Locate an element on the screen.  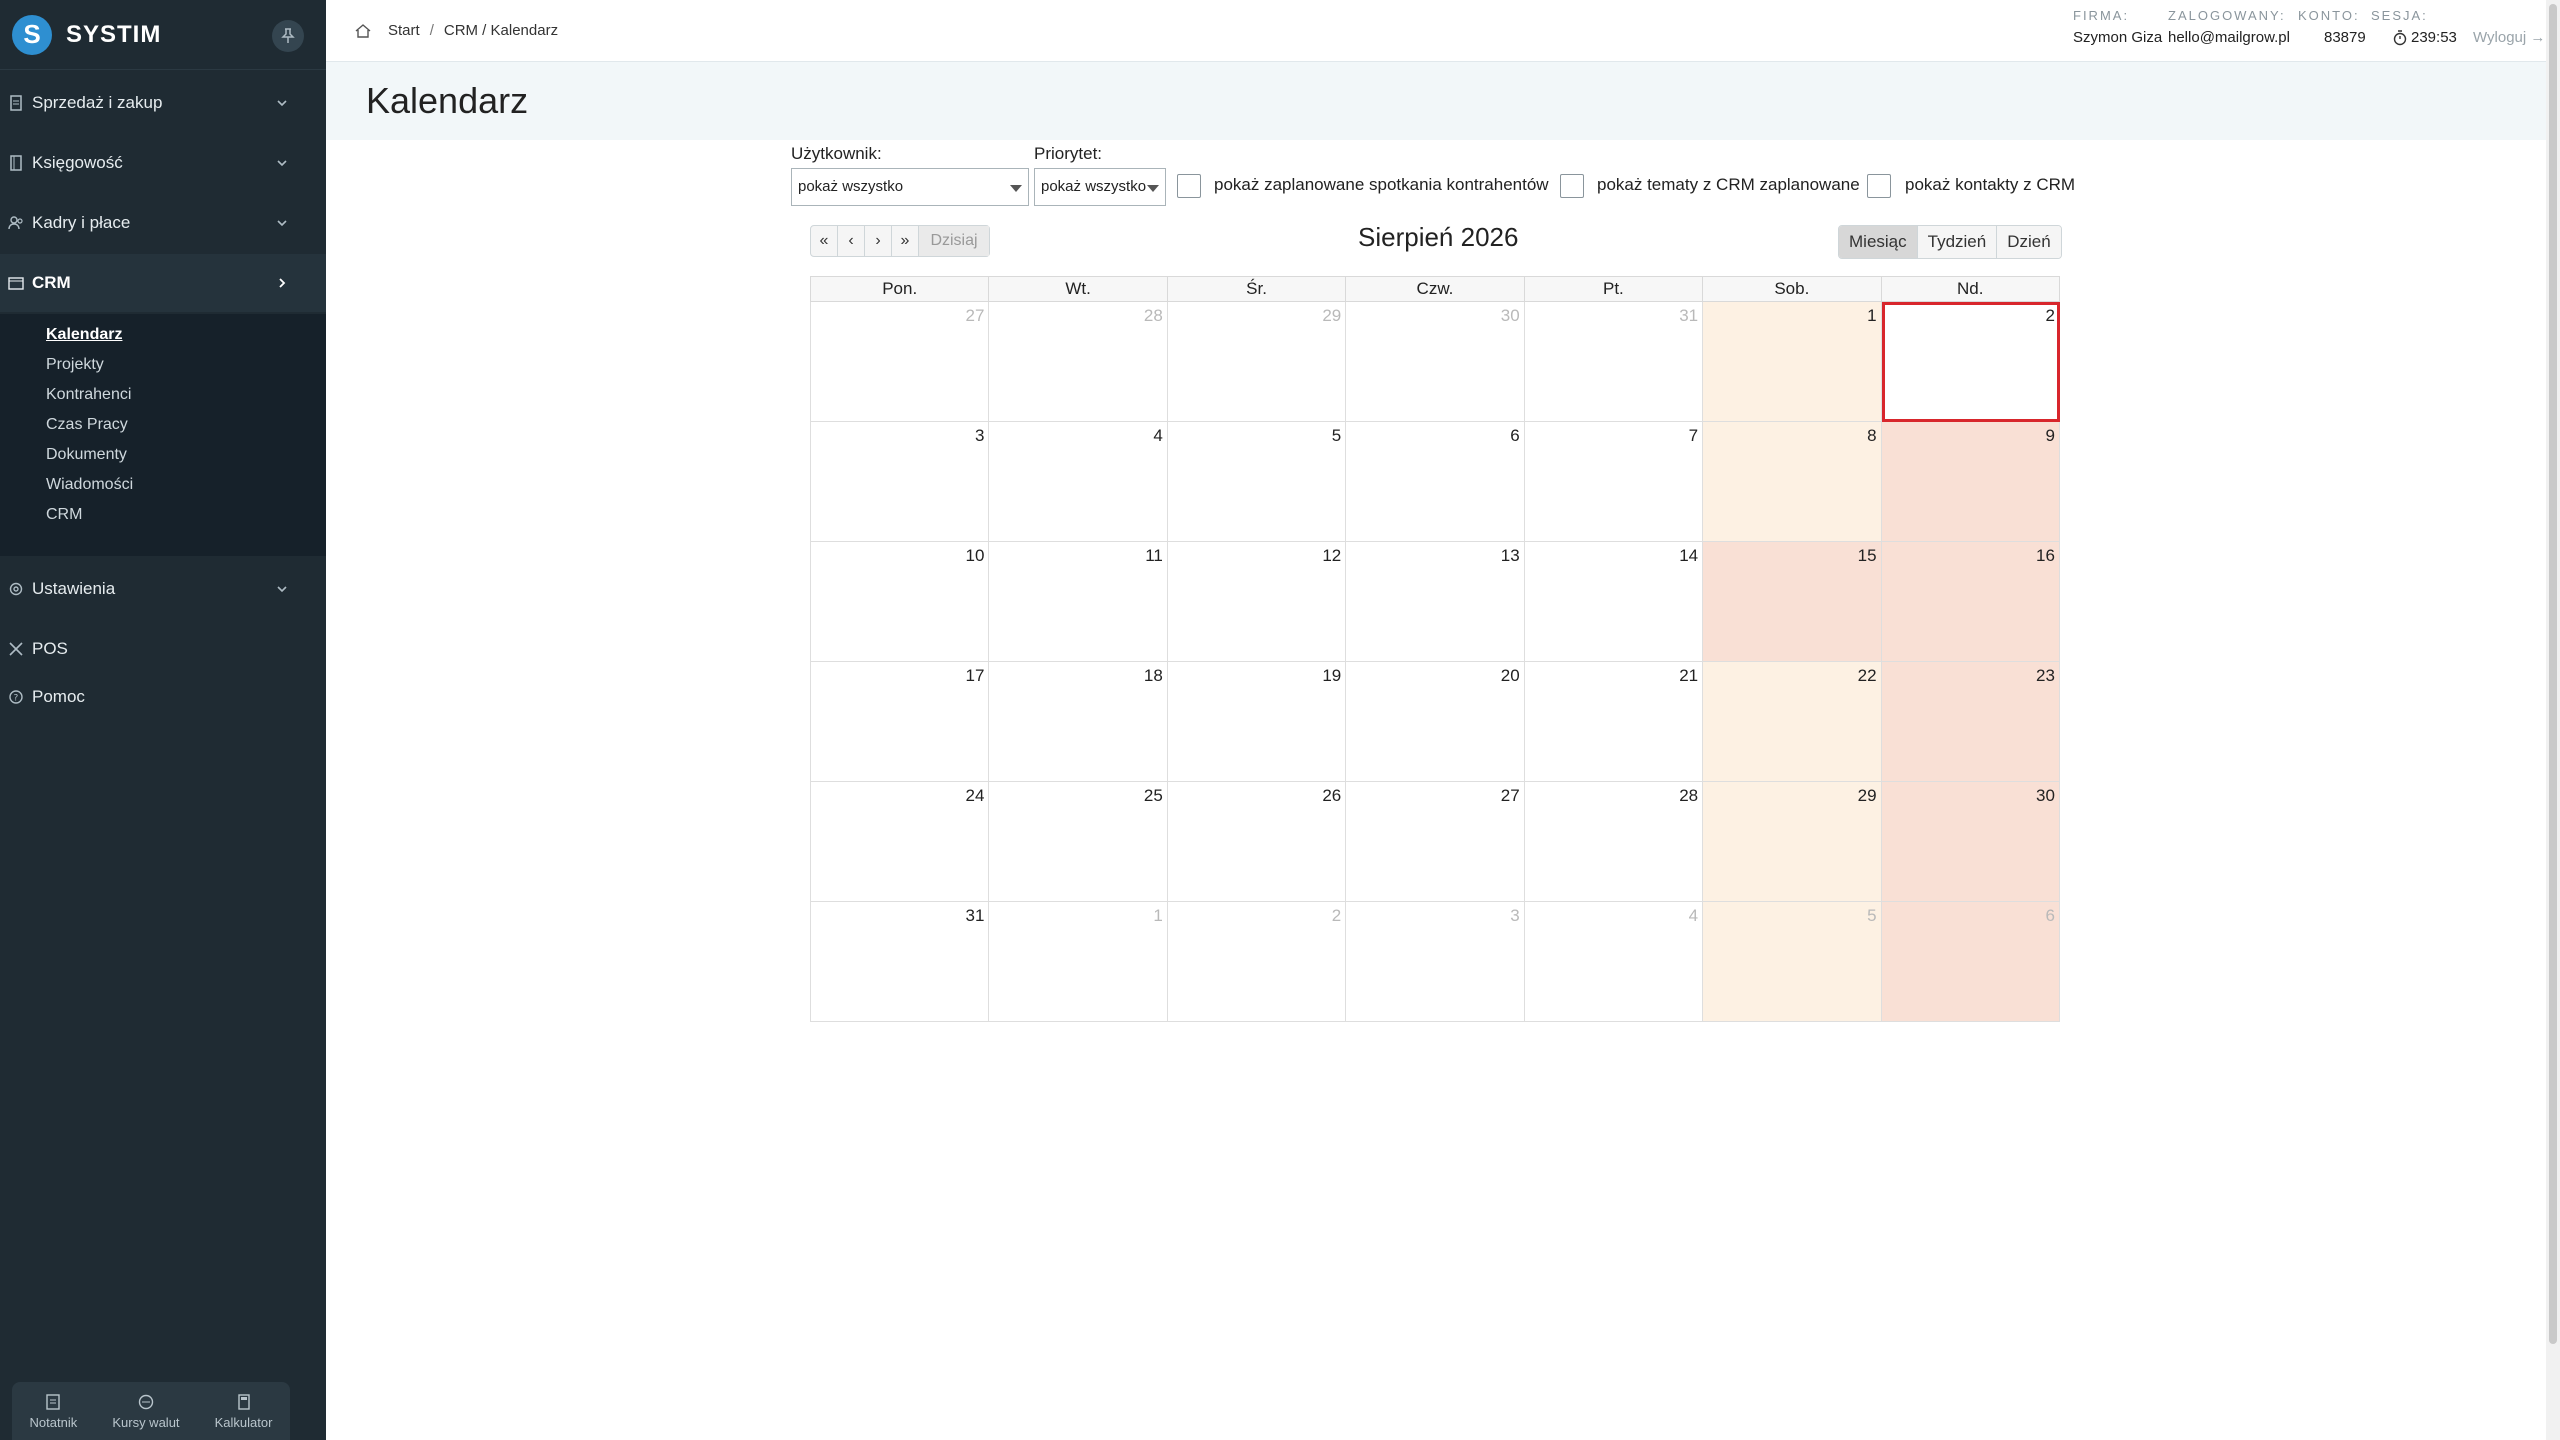
day-number: 6 is located at coordinates (1515, 435).